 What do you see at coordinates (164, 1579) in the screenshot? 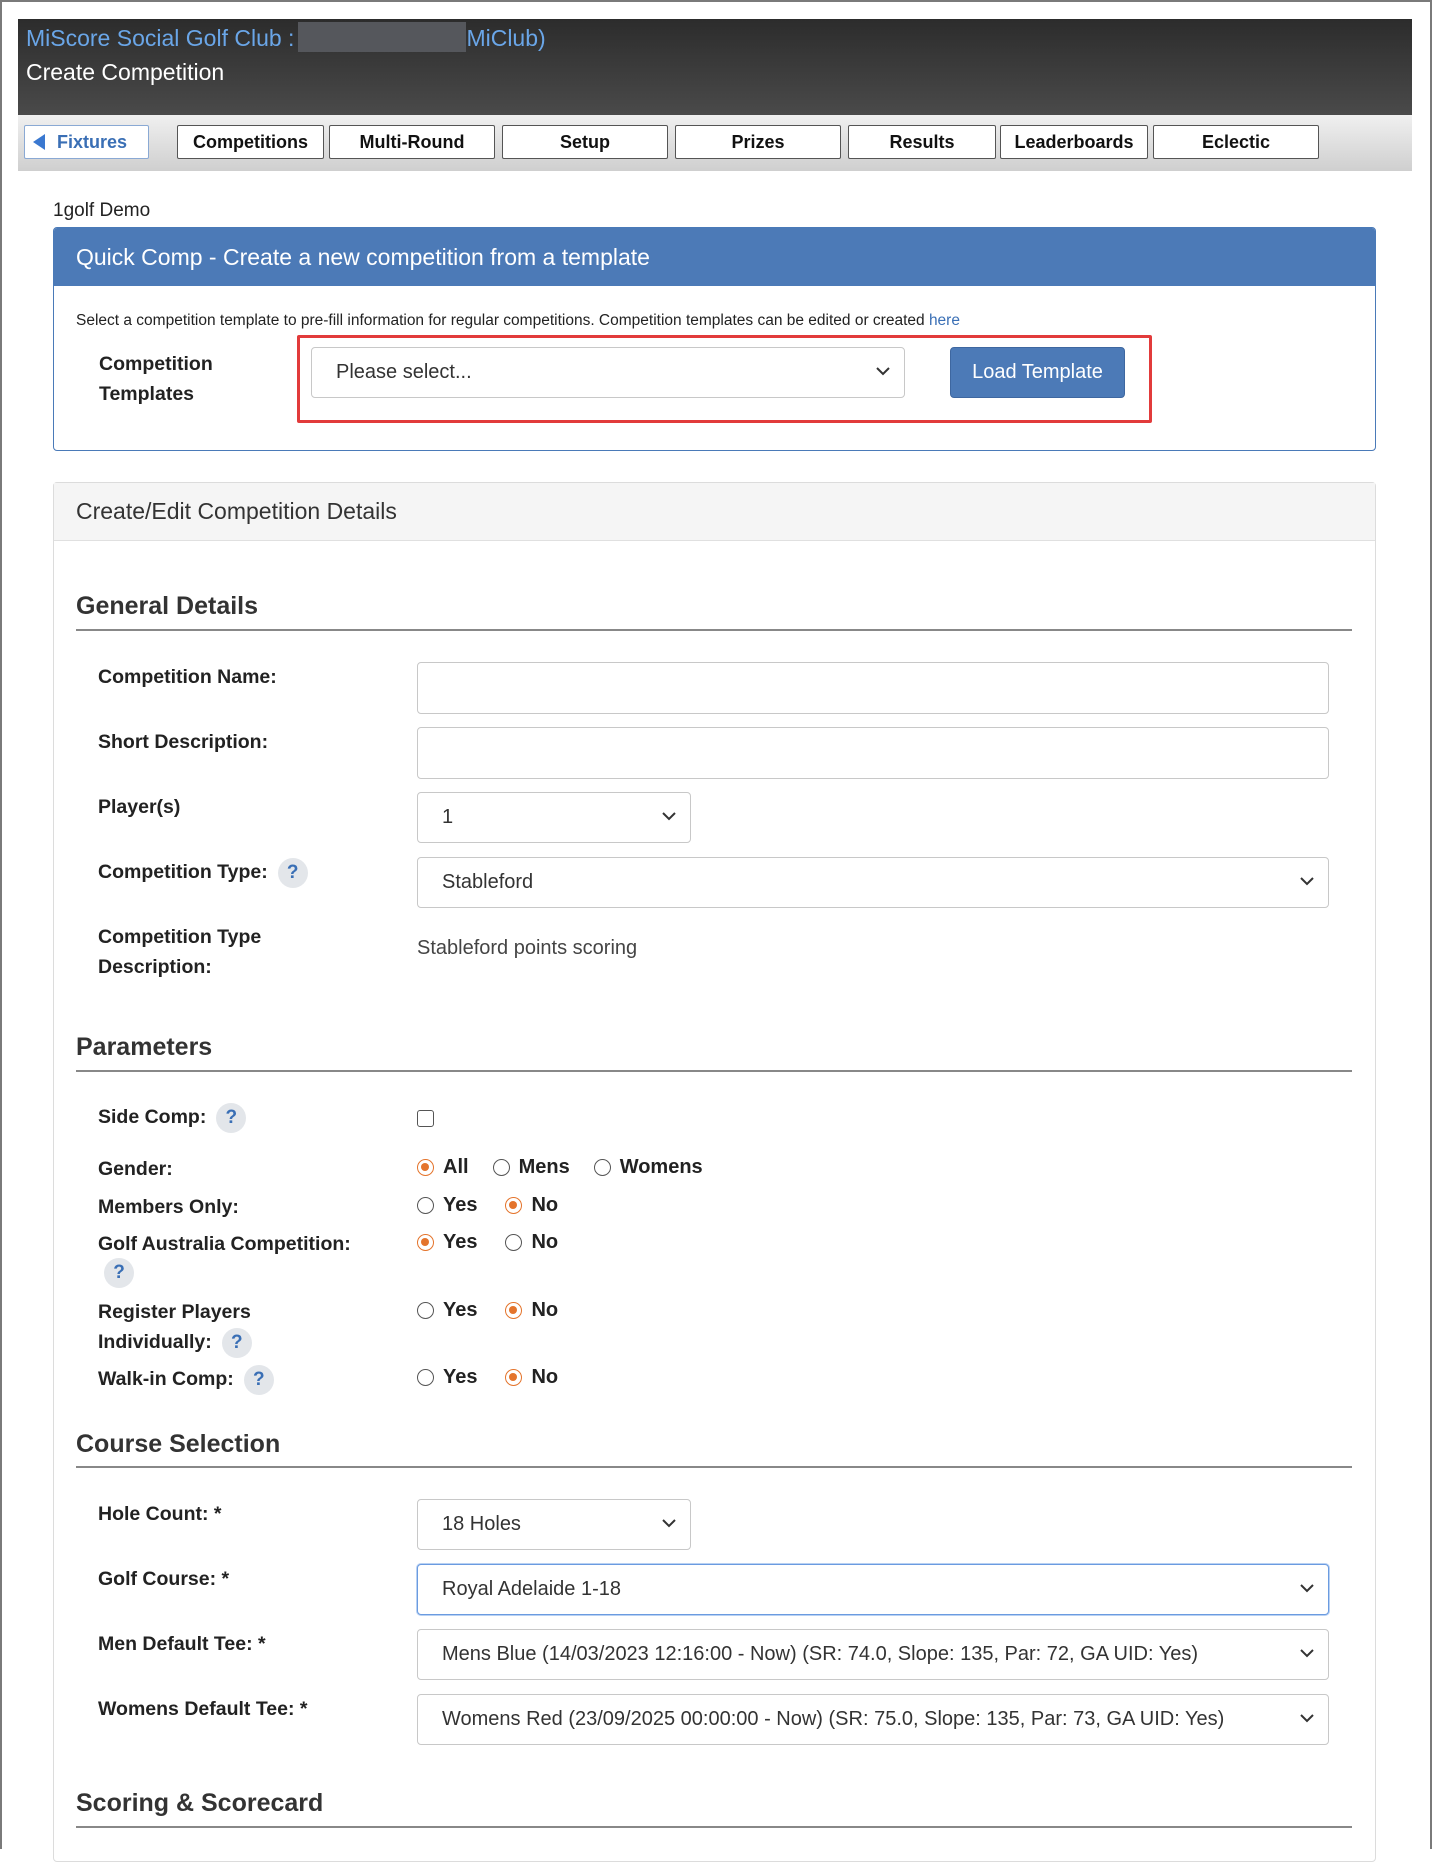
I see `golf-course-label: Golf Course: *` at bounding box center [164, 1579].